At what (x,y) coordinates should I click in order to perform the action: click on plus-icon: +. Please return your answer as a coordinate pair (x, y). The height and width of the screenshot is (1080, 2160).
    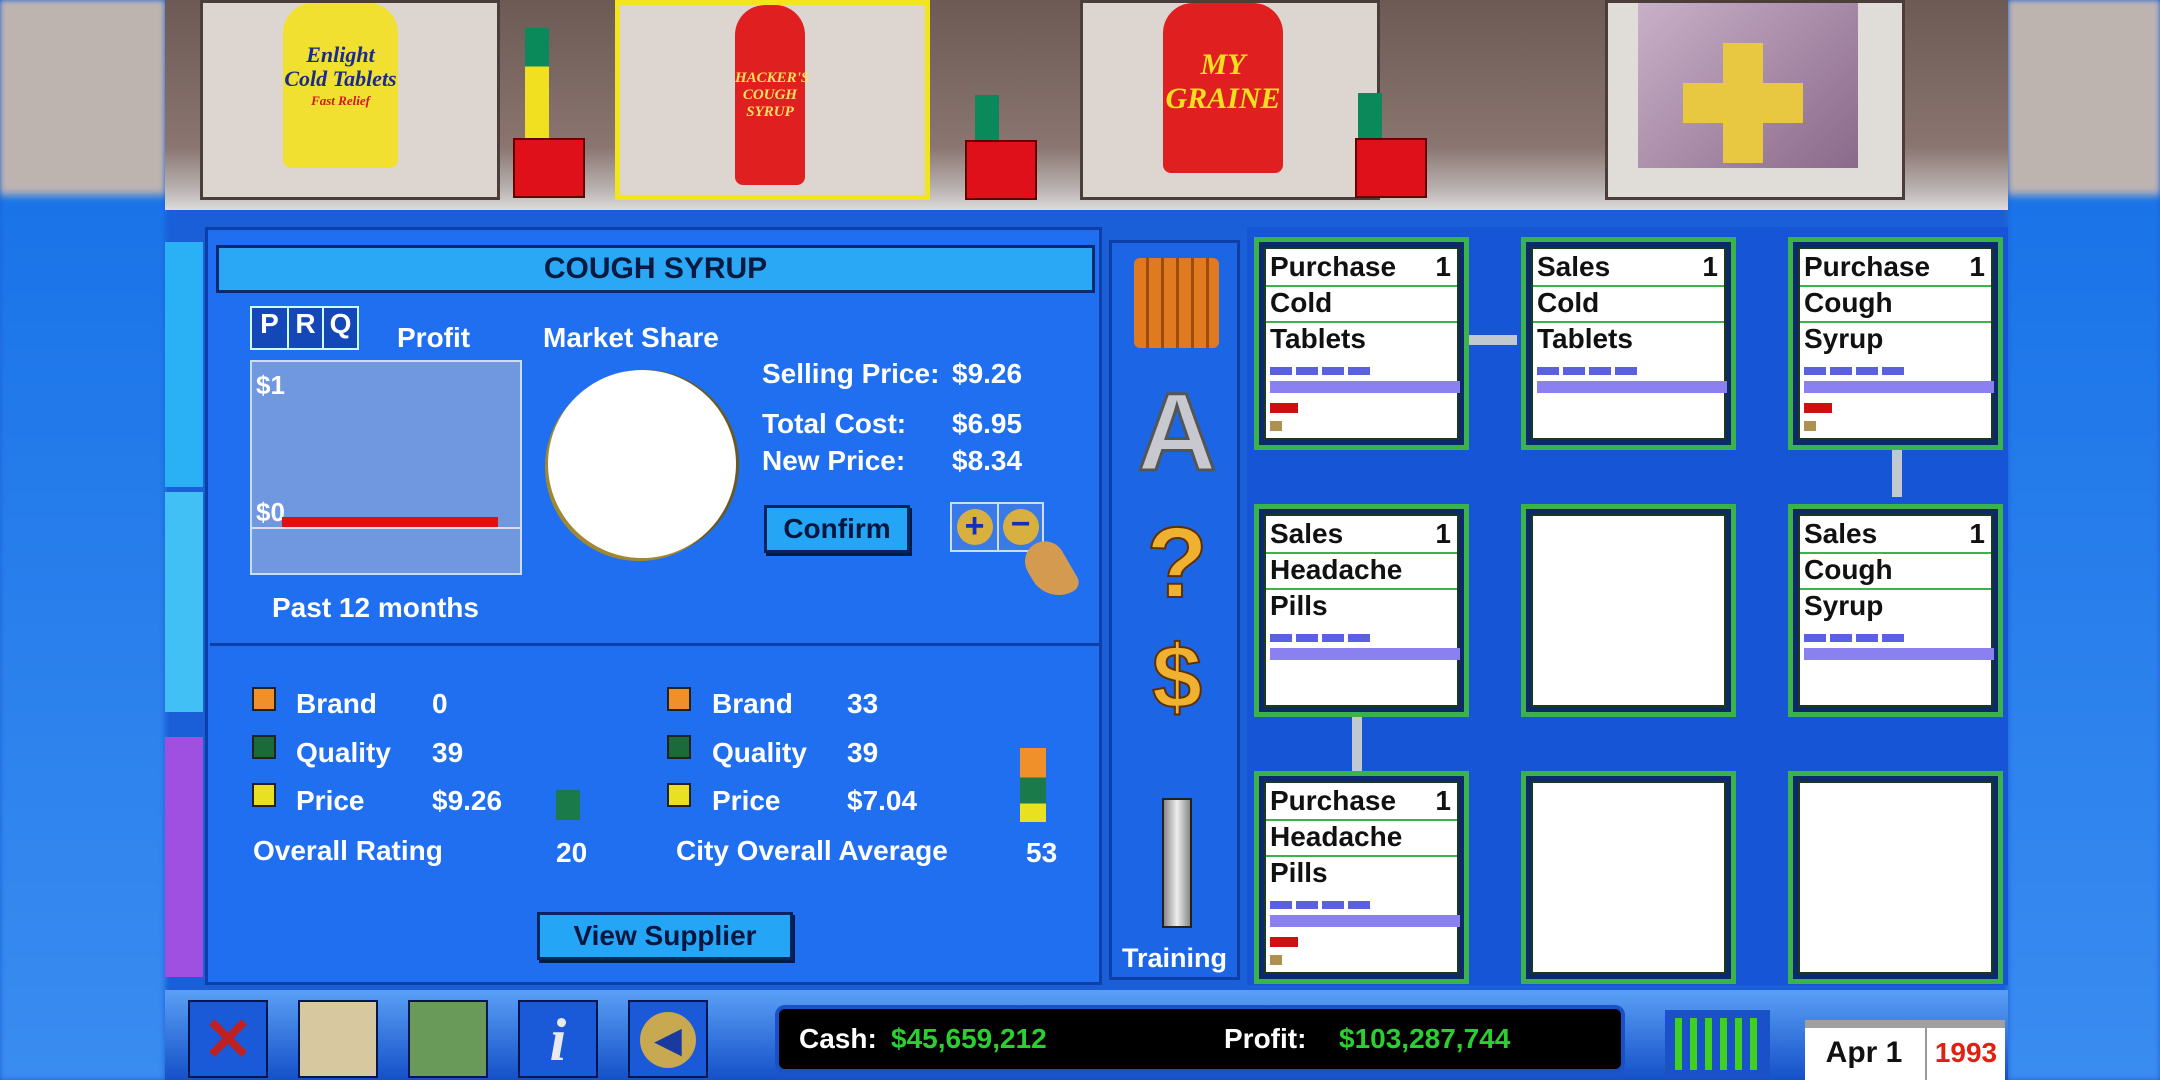
    Looking at the image, I should click on (974, 527).